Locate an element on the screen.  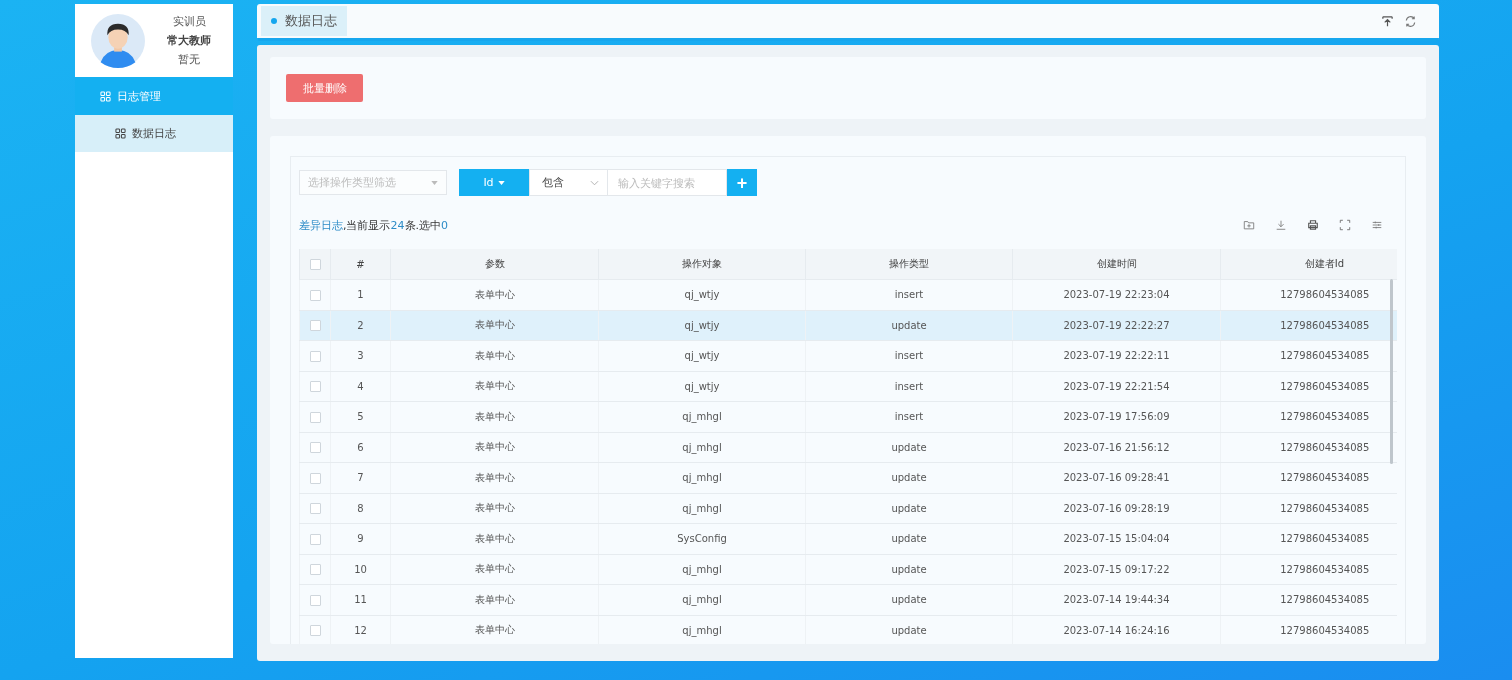
table-row: 9 表单中心 SysConfig update 2023-07-15 15:04:04 12798604534085 is located at coordinates (848, 538).